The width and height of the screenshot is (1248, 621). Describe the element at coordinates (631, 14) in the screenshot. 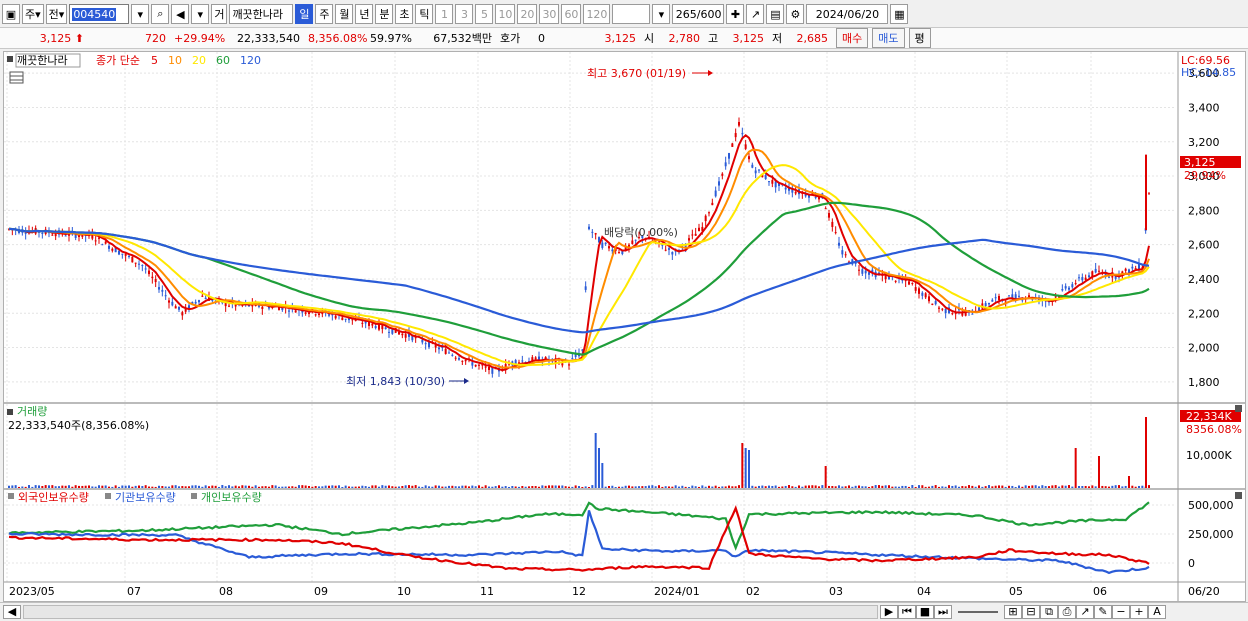

I see `interval-custom-input` at that location.